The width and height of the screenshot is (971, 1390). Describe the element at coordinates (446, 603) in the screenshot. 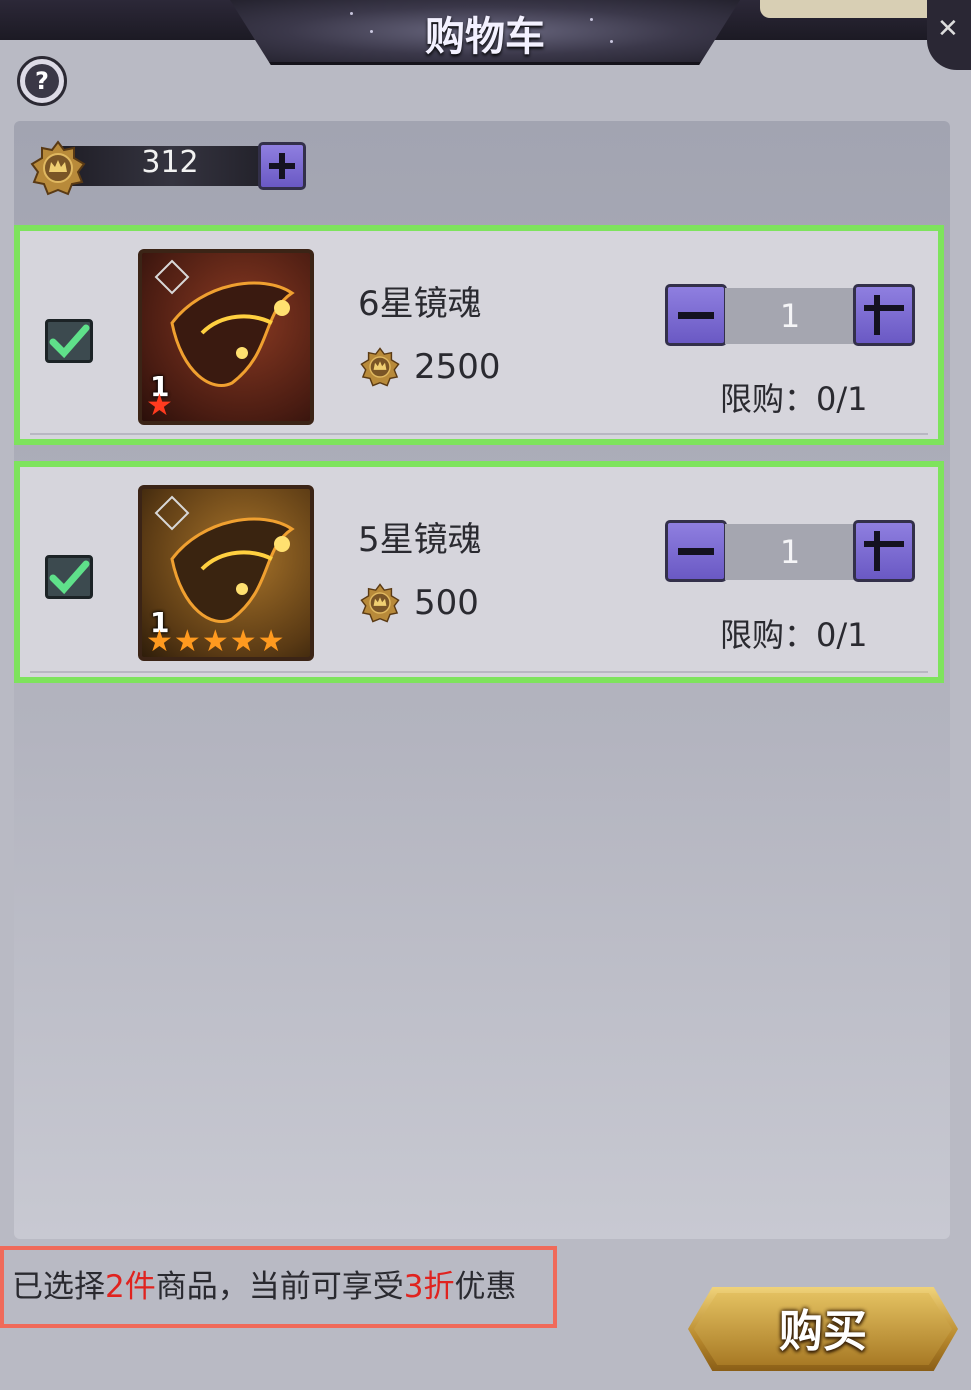

I see `item-price: 500` at that location.